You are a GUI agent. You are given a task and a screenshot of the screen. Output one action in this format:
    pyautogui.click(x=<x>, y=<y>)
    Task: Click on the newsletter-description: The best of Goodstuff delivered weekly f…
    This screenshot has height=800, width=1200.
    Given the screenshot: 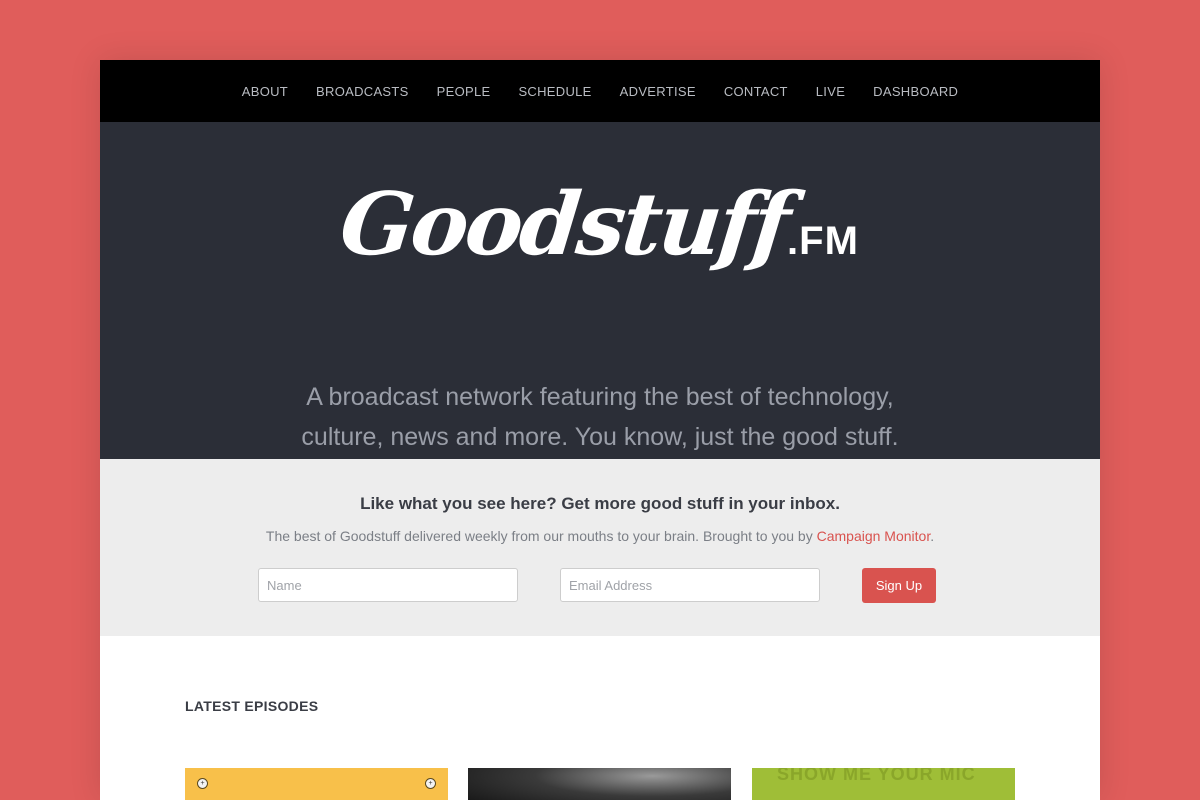 What is the action you would take?
    pyautogui.click(x=600, y=536)
    